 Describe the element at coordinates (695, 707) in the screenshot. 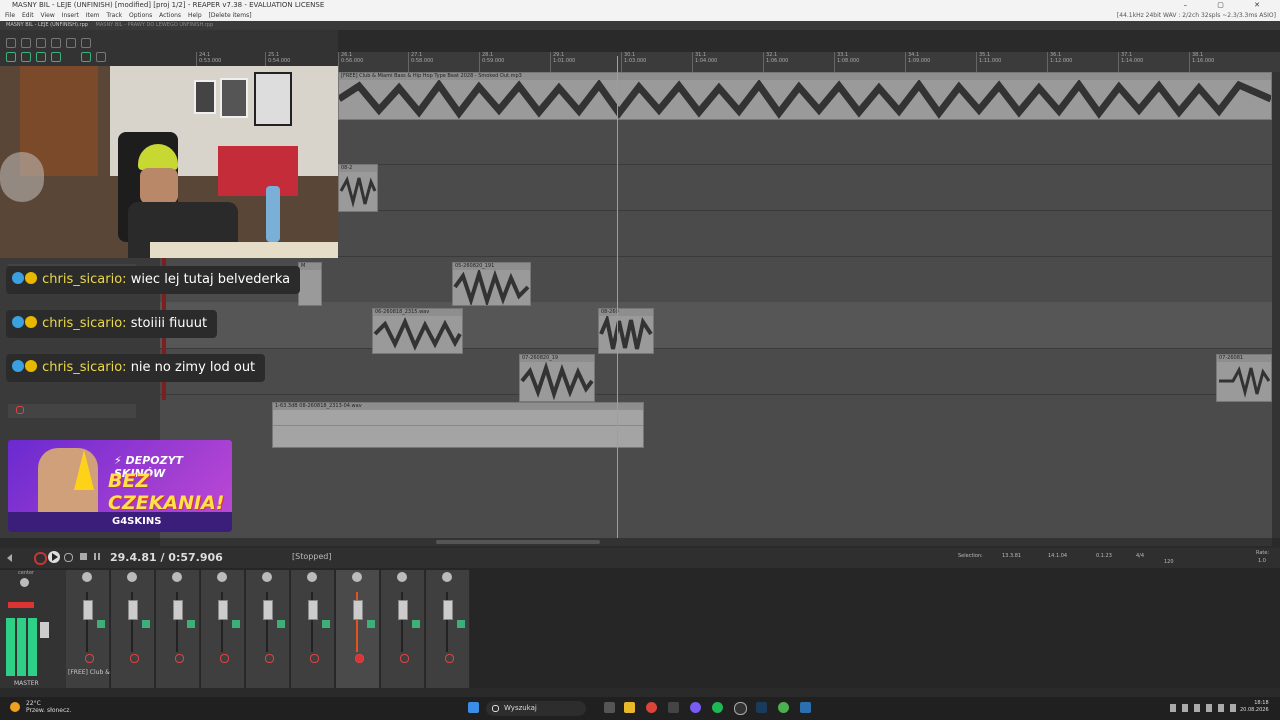

I see `messenger-icon` at that location.